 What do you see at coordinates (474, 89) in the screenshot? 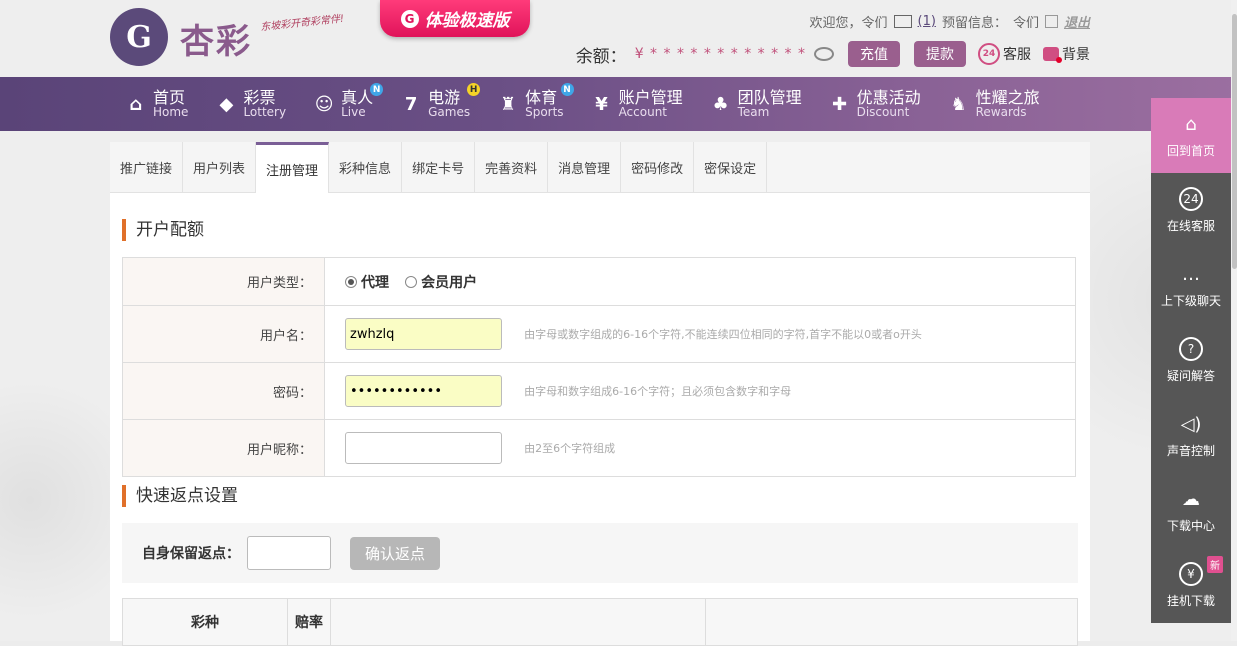
I see `nav-badge: H` at bounding box center [474, 89].